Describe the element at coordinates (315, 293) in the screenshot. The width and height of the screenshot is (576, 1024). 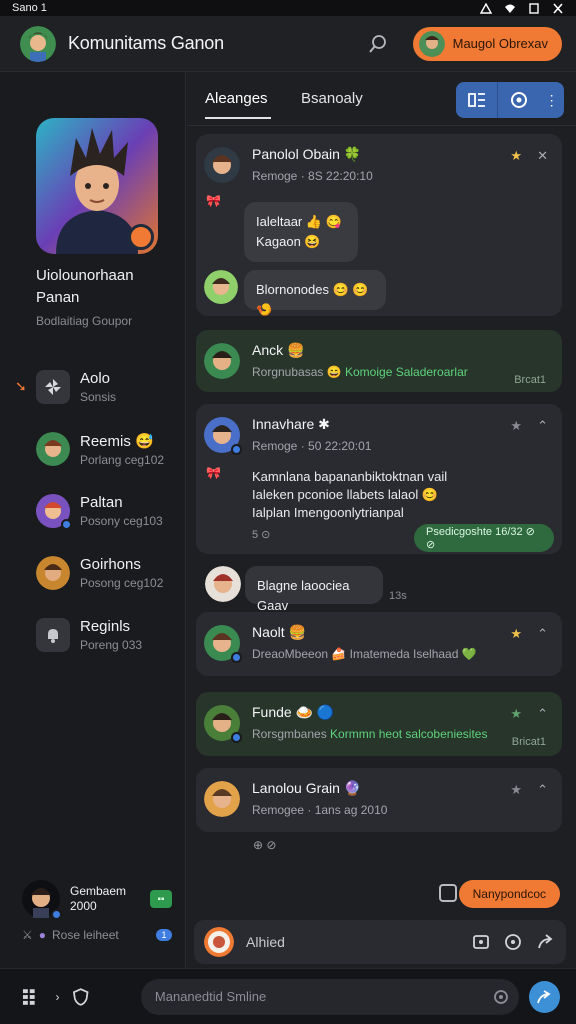
I see `reply-bubble: Blornonodes 😊 😊 🍤` at that location.